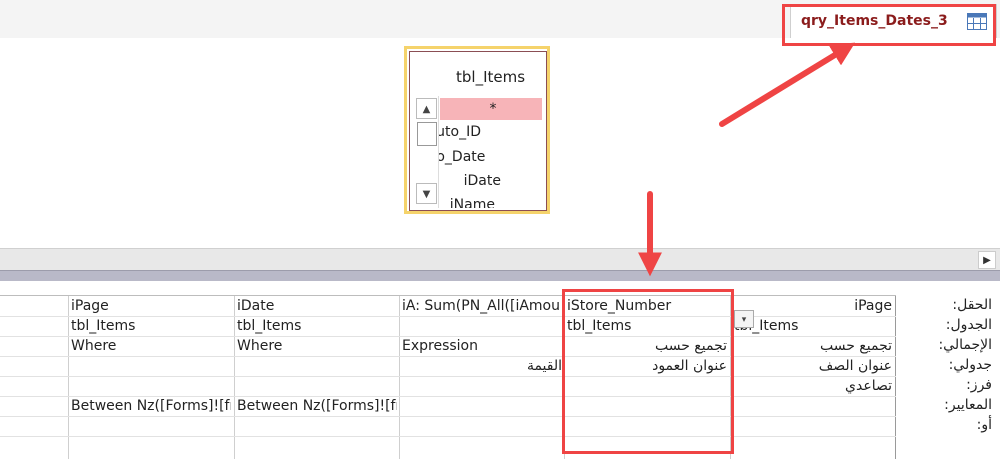 The height and width of the screenshot is (459, 1000). I want to click on arrow-to-tab, so click(787, 84).